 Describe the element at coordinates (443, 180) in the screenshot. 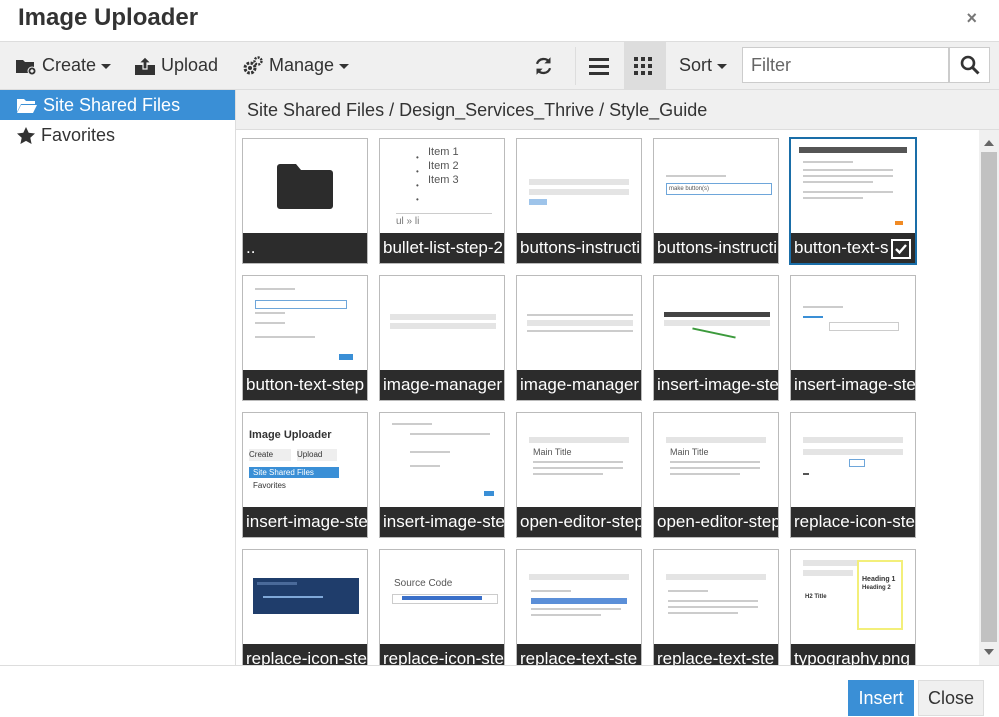

I see `thumbnail-text: Item 3` at that location.